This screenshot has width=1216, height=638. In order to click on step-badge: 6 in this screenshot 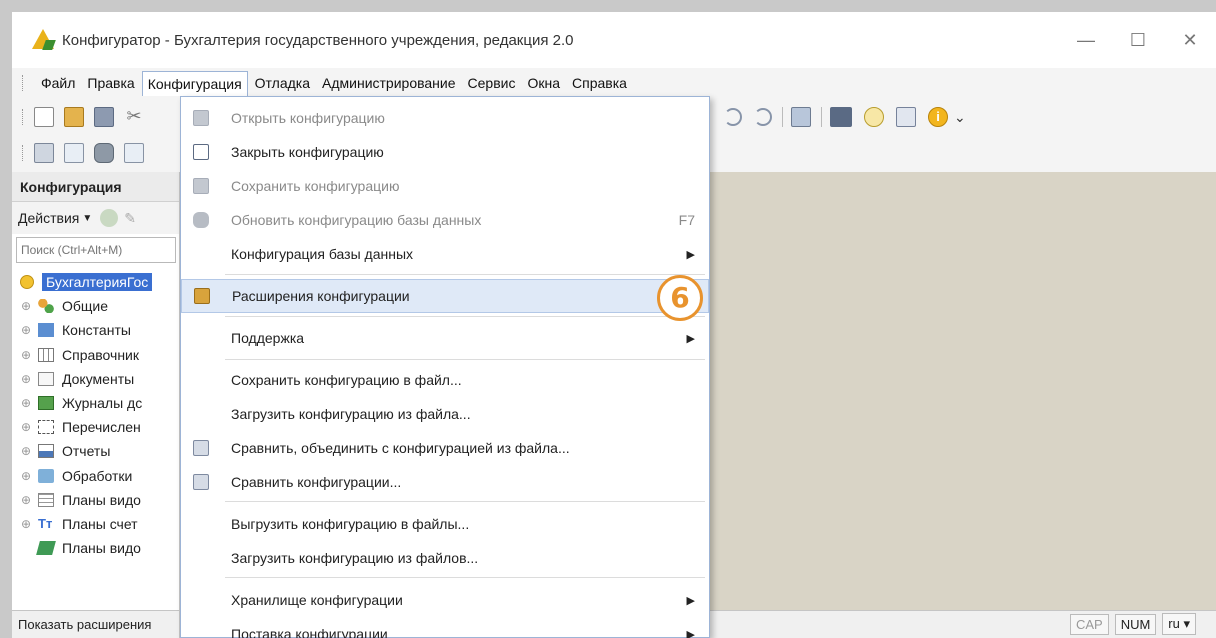, I will do `click(680, 298)`.